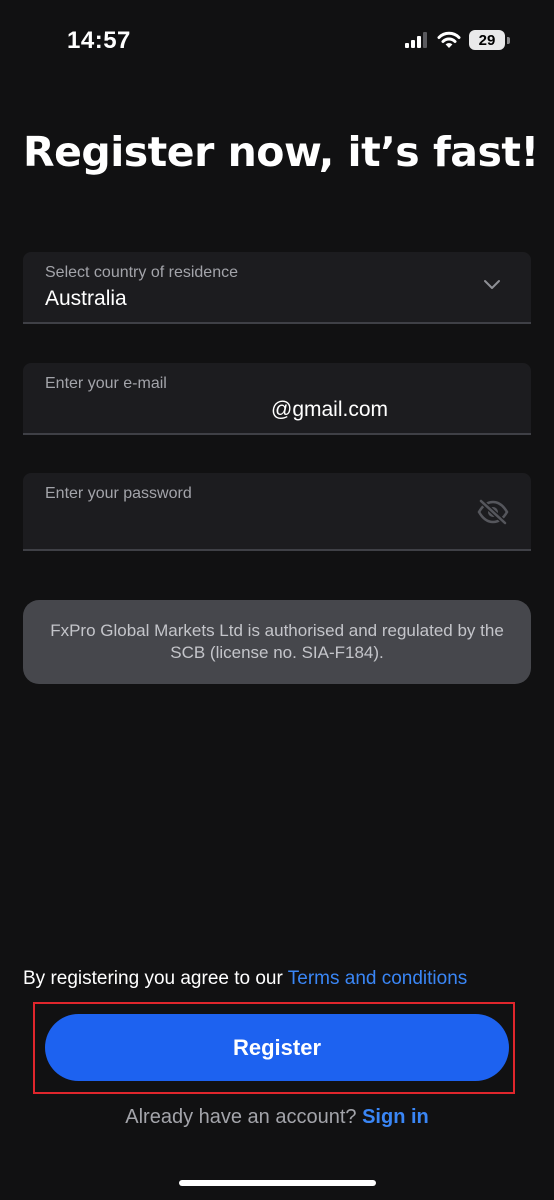 The width and height of the screenshot is (554, 1200). What do you see at coordinates (244, 1117) in the screenshot?
I see `signin-text: Already have an account?` at bounding box center [244, 1117].